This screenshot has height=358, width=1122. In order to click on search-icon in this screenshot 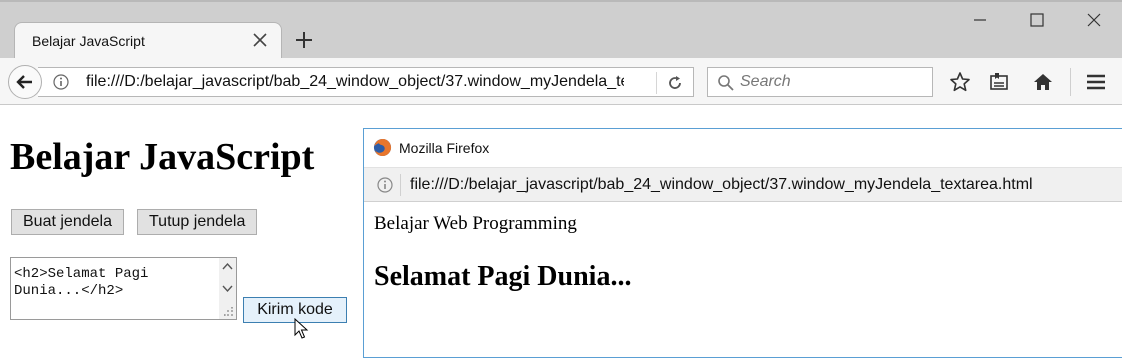, I will do `click(726, 83)`.